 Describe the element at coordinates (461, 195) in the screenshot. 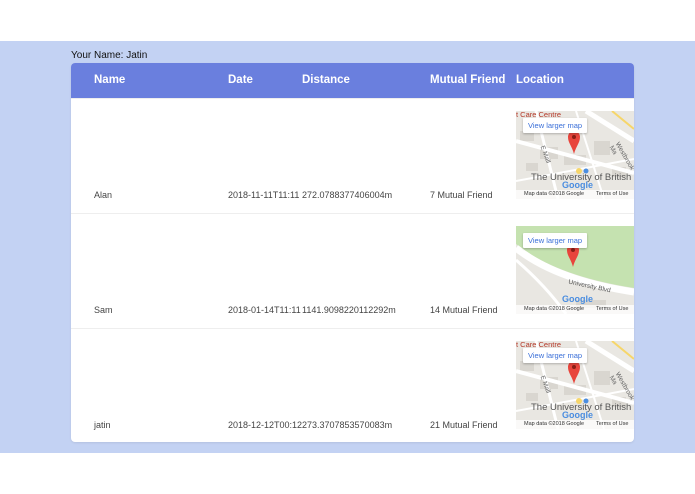

I see `friend-mutual-count: 7 Mutual Friend` at that location.